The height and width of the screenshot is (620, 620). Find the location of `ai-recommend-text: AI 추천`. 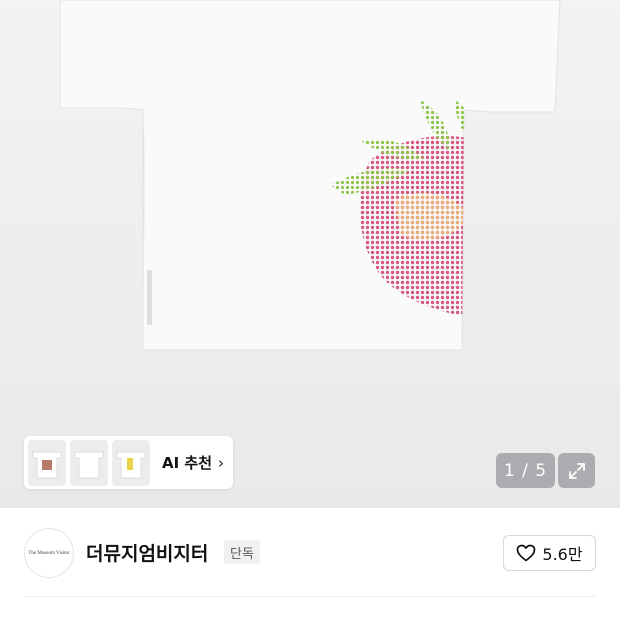

ai-recommend-text: AI 추천 is located at coordinates (187, 463).